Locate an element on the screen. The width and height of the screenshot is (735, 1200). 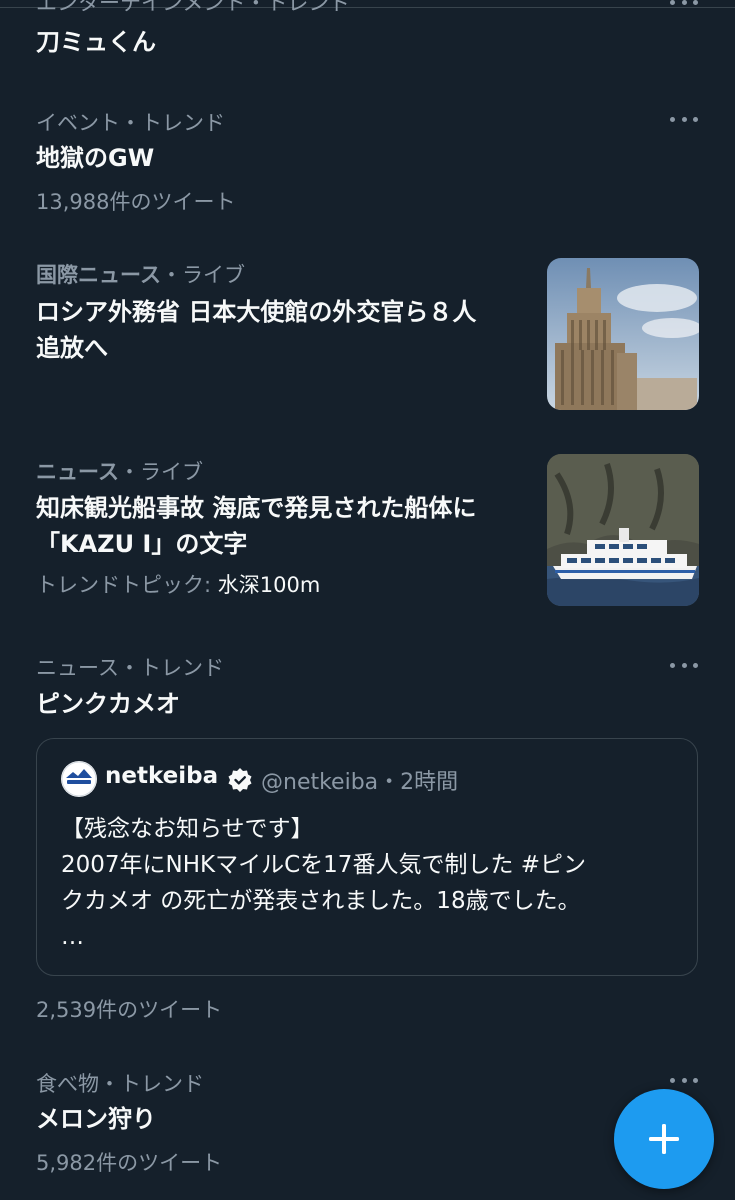
title-line: 追放へ is located at coordinates (72, 348).